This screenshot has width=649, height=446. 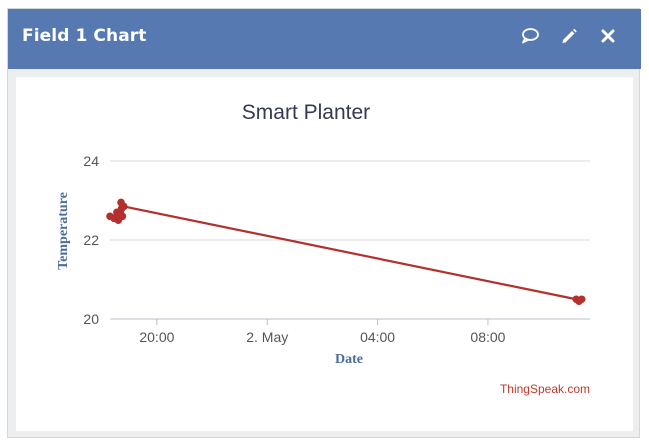 I want to click on widget-title: Field 1 Chart, so click(x=84, y=36).